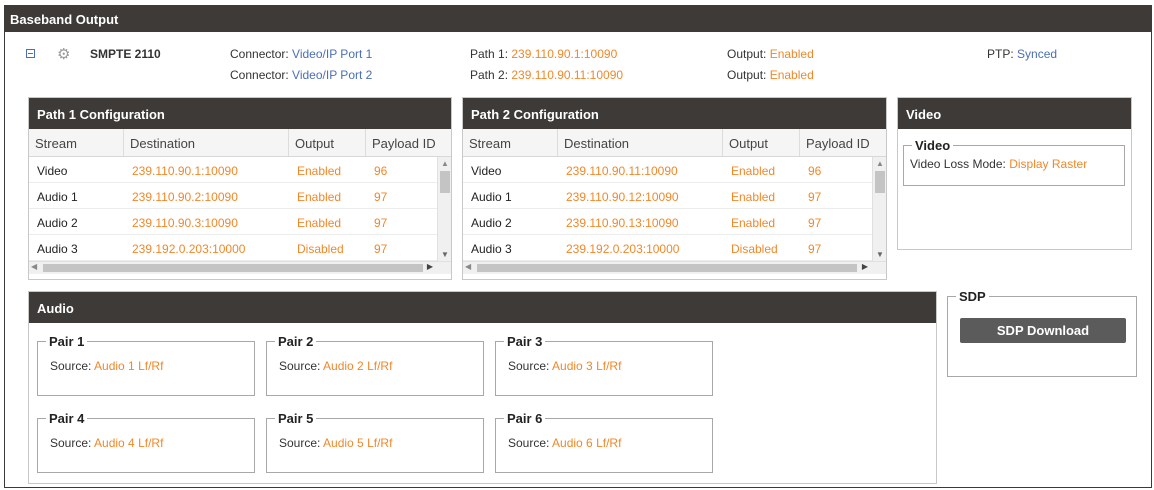 The image size is (1154, 490). I want to click on audio-pair-2: Pair 2 Source: Audio 2 Lf/Rf, so click(375, 365).